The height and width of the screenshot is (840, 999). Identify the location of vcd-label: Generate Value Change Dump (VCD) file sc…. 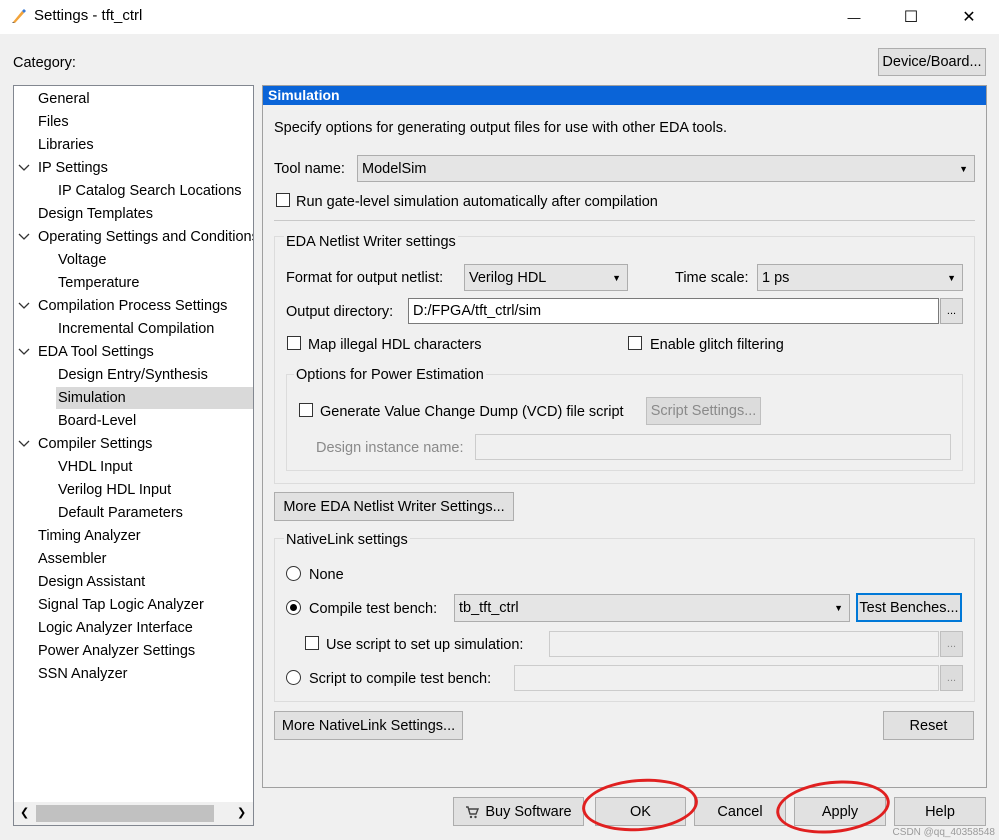
(472, 412).